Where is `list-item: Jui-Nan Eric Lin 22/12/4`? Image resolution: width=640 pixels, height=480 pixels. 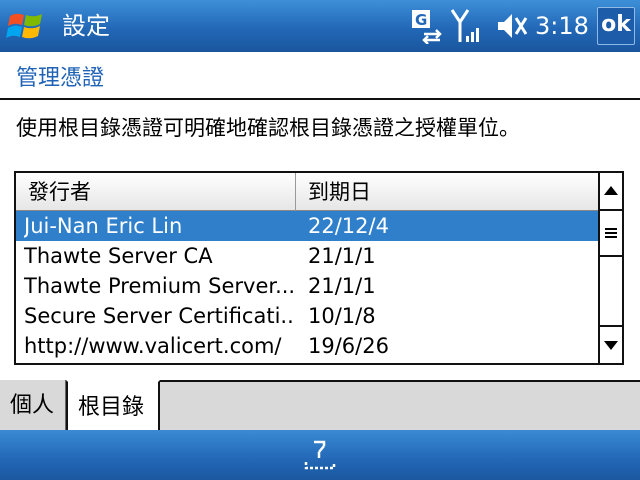 list-item: Jui-Nan Eric Lin 22/12/4 is located at coordinates (307, 226).